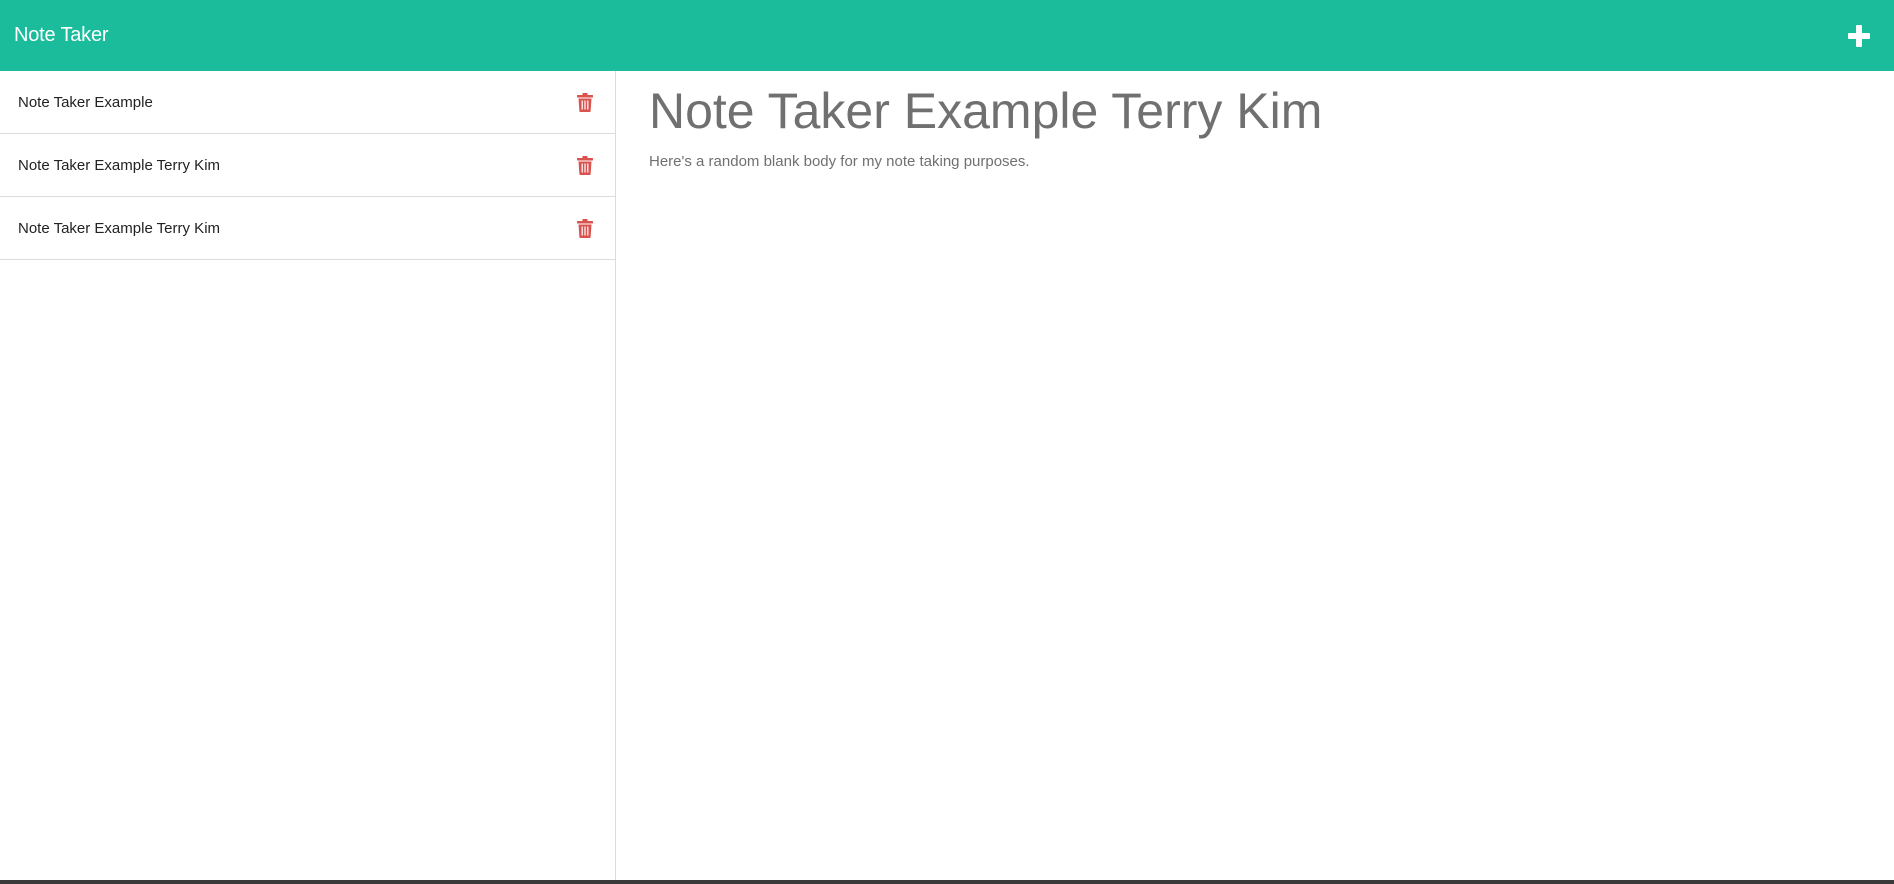 Image resolution: width=1894 pixels, height=884 pixels. Describe the element at coordinates (1255, 111) in the screenshot. I see `note-title-input` at that location.